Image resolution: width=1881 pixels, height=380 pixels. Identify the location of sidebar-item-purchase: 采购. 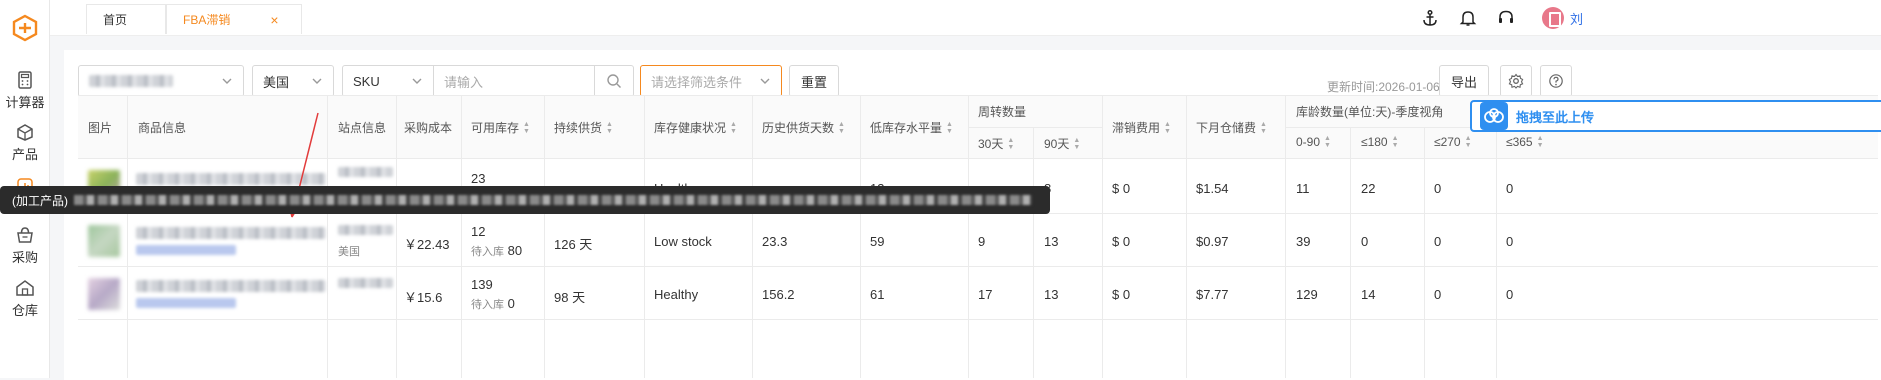
(25, 245).